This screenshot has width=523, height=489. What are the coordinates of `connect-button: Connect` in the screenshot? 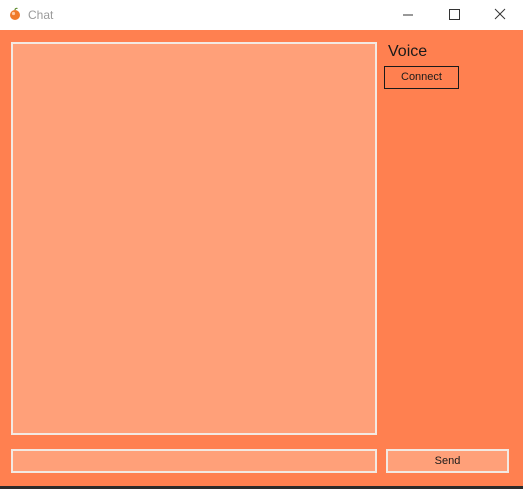 It's located at (421, 77).